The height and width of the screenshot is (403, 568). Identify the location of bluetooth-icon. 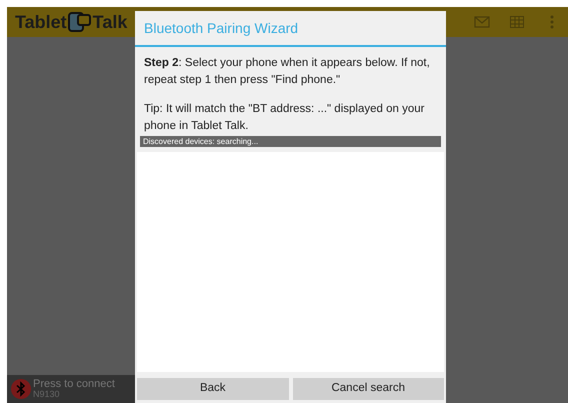
(21, 389).